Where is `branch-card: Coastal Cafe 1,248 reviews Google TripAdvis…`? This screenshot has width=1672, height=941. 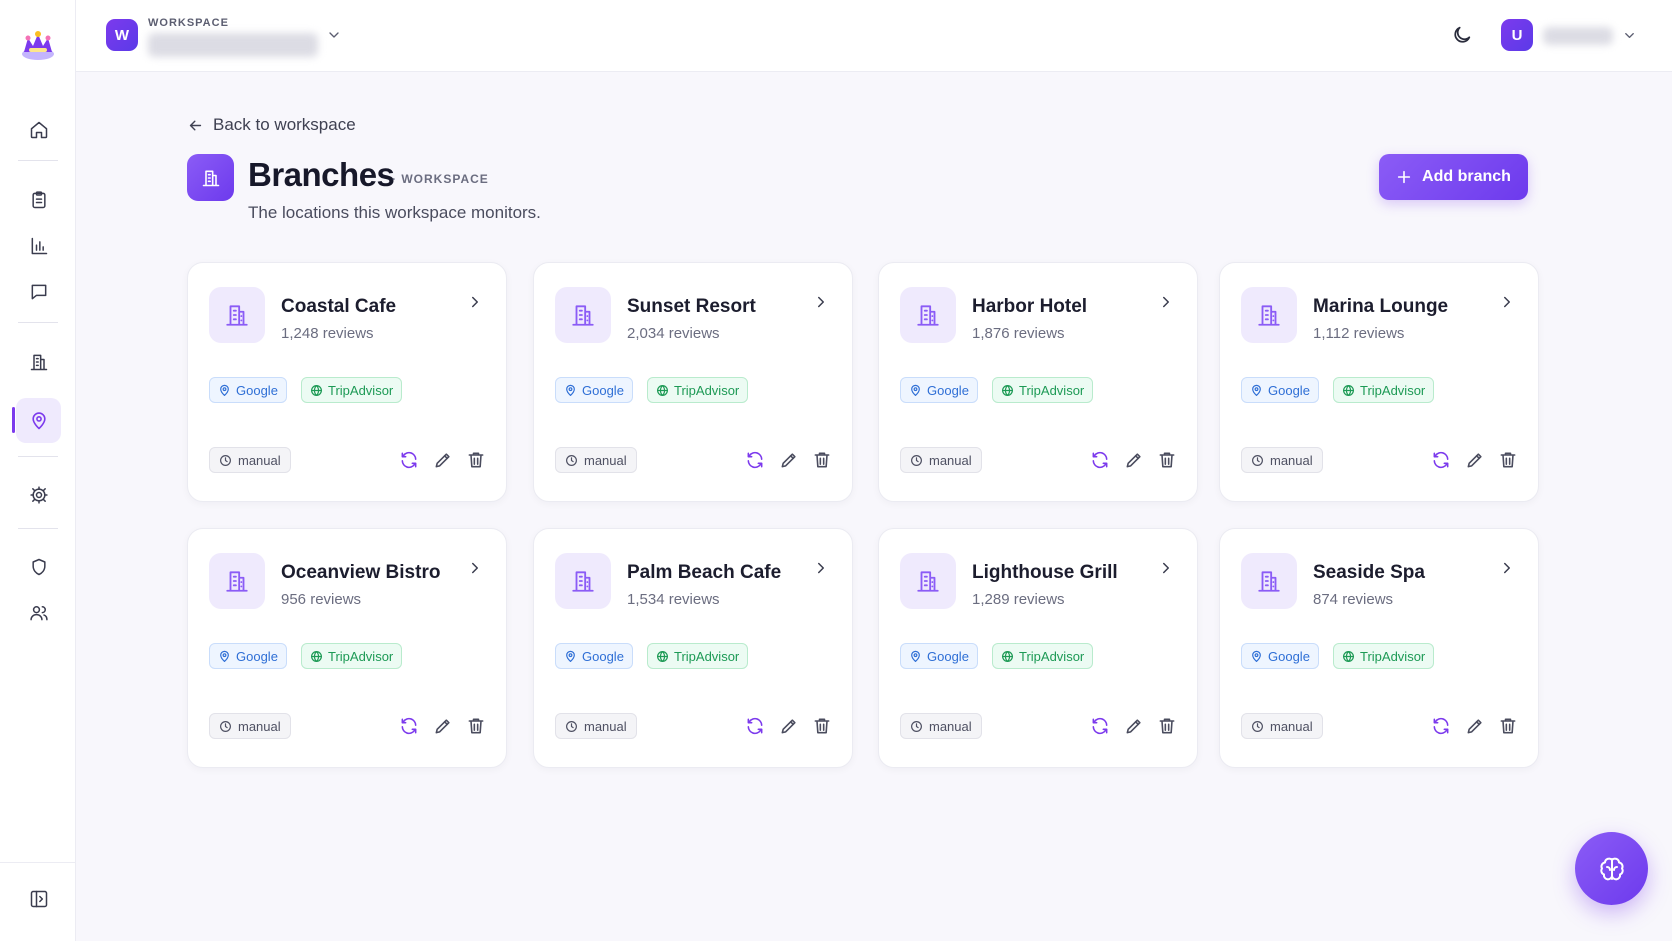 branch-card: Coastal Cafe 1,248 reviews Google TripAdvis… is located at coordinates (347, 382).